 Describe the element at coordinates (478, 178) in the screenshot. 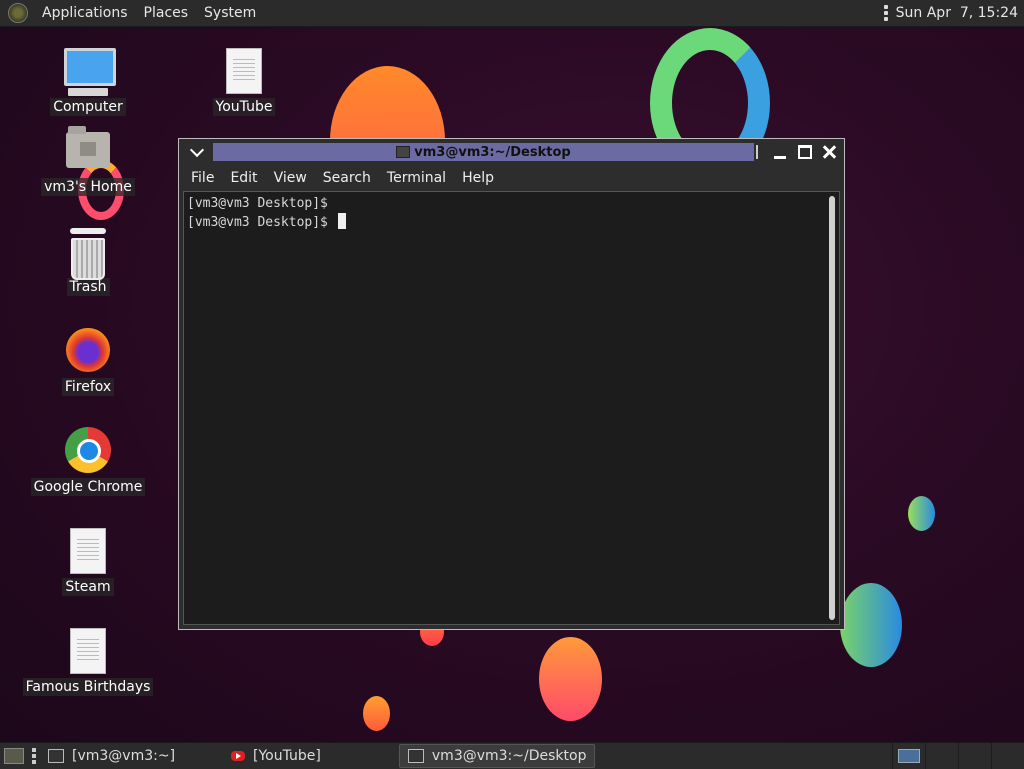

I see `menu-help: Help` at that location.